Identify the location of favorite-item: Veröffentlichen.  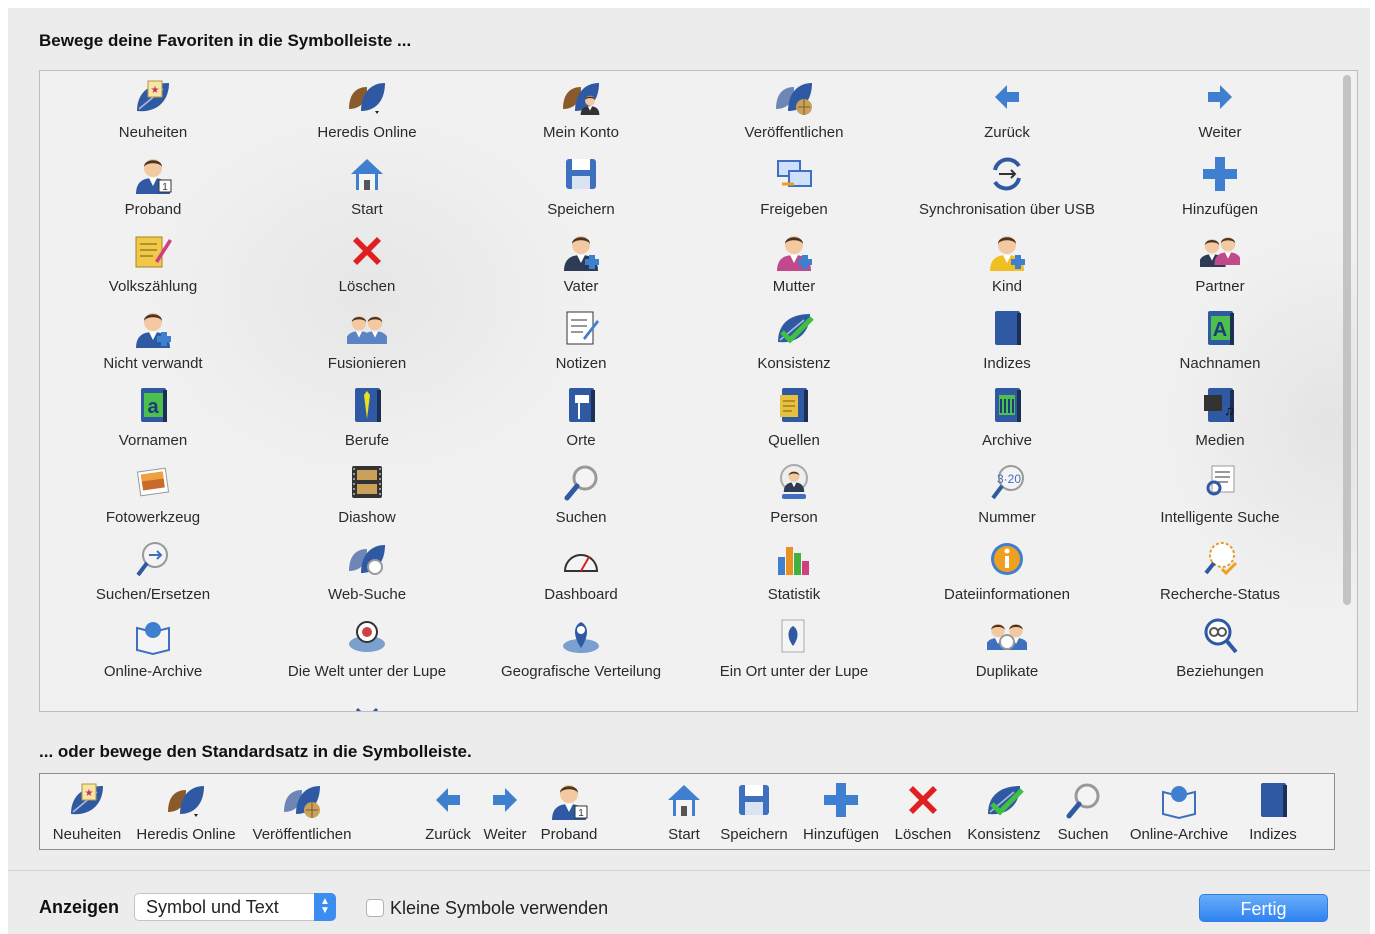
(794, 109).